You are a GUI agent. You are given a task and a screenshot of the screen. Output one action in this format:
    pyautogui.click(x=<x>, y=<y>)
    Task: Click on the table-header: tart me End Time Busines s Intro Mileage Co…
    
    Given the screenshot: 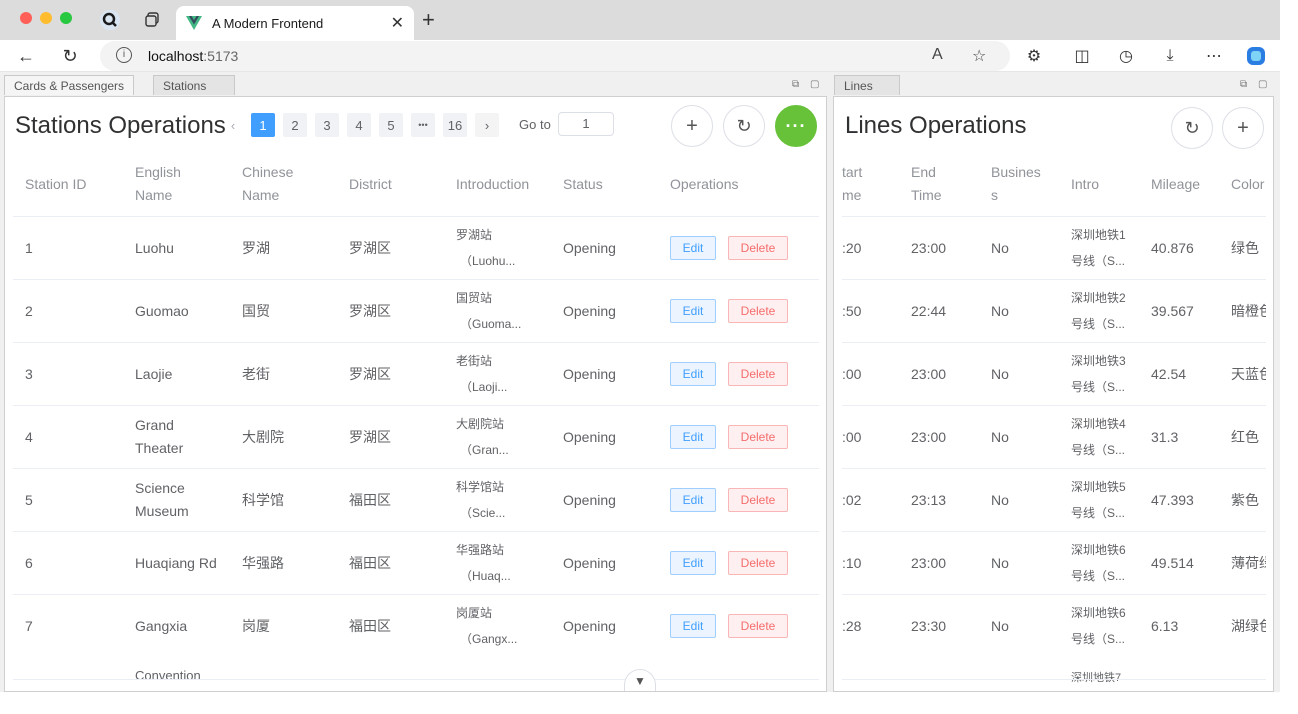 What is the action you would take?
    pyautogui.click(x=1054, y=184)
    